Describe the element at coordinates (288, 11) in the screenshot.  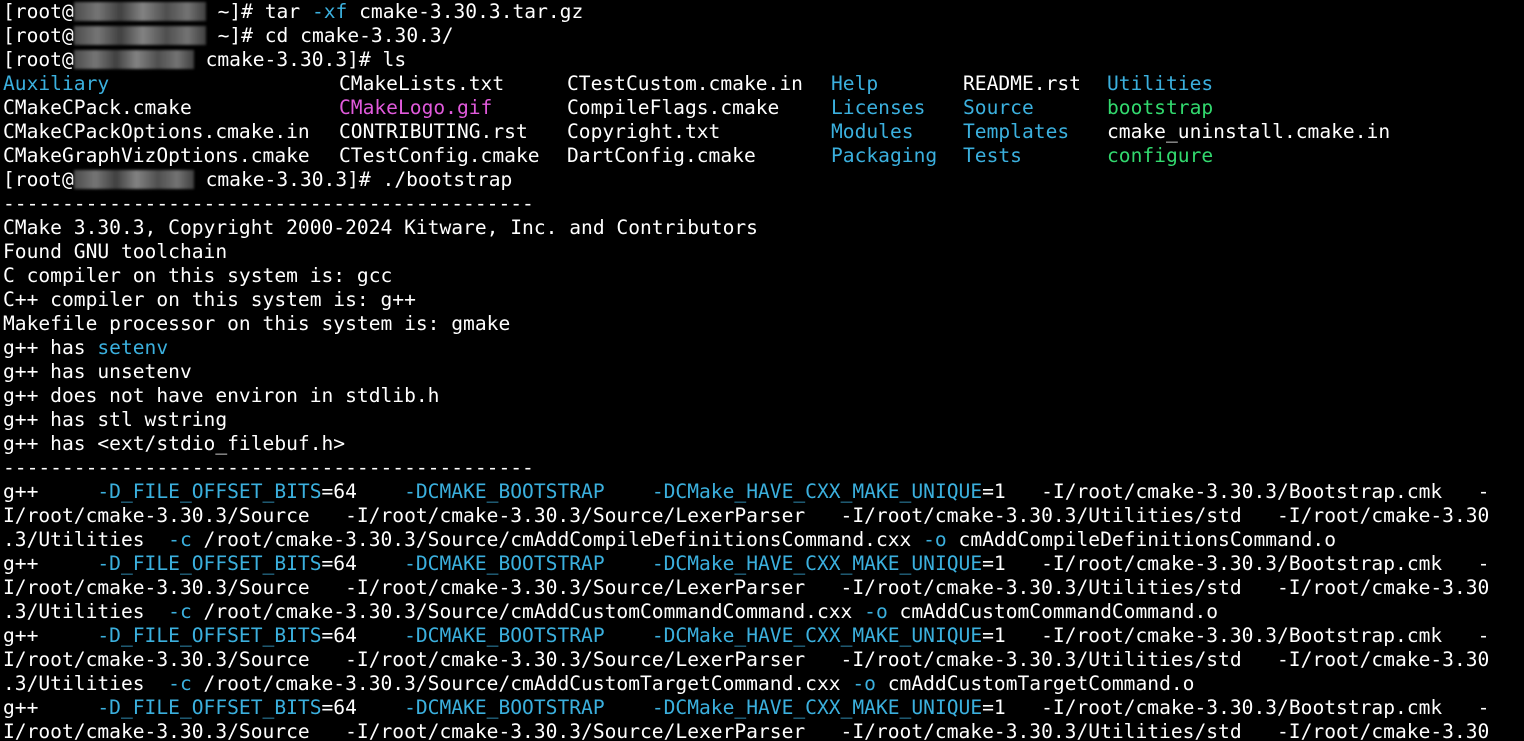
I see `command-text: tar` at that location.